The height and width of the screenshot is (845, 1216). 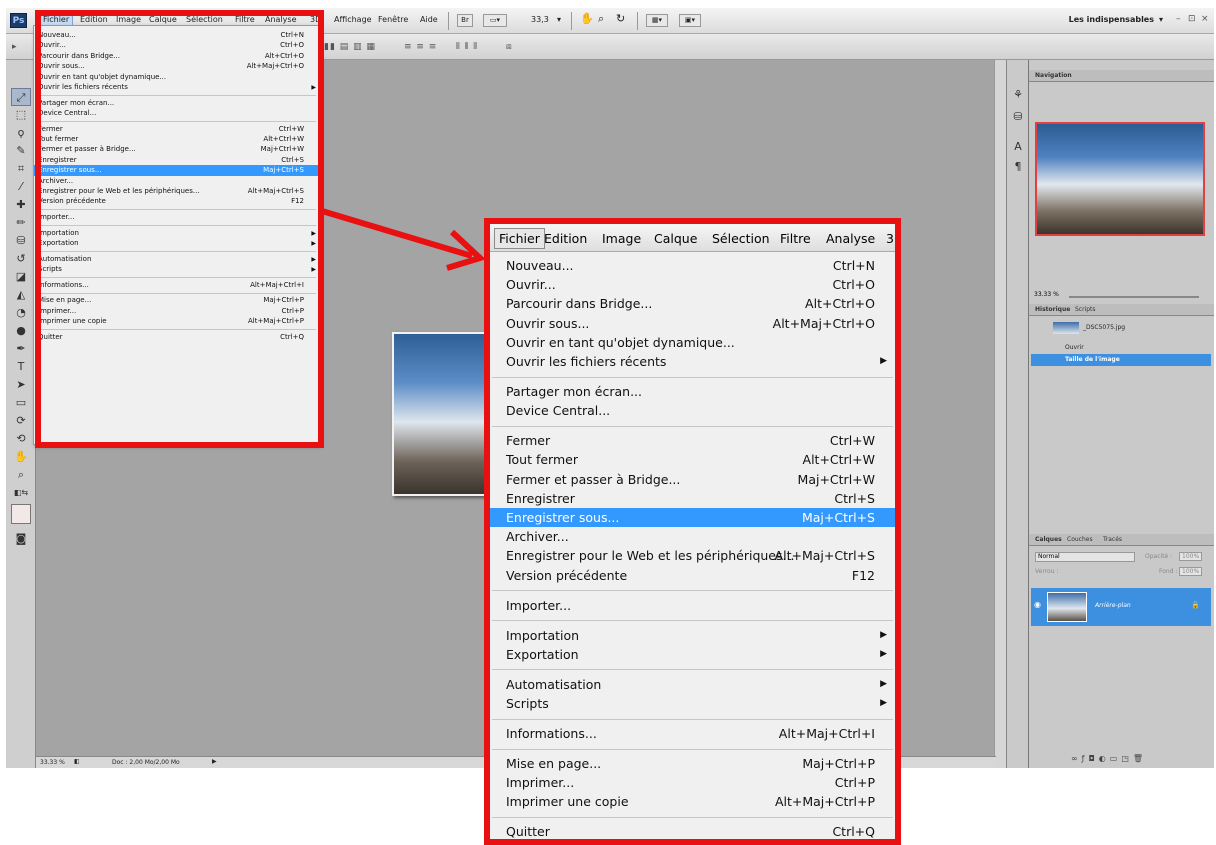 What do you see at coordinates (692, 440) in the screenshot?
I see `menu-item-fermer: Fermer Ctrl+W` at bounding box center [692, 440].